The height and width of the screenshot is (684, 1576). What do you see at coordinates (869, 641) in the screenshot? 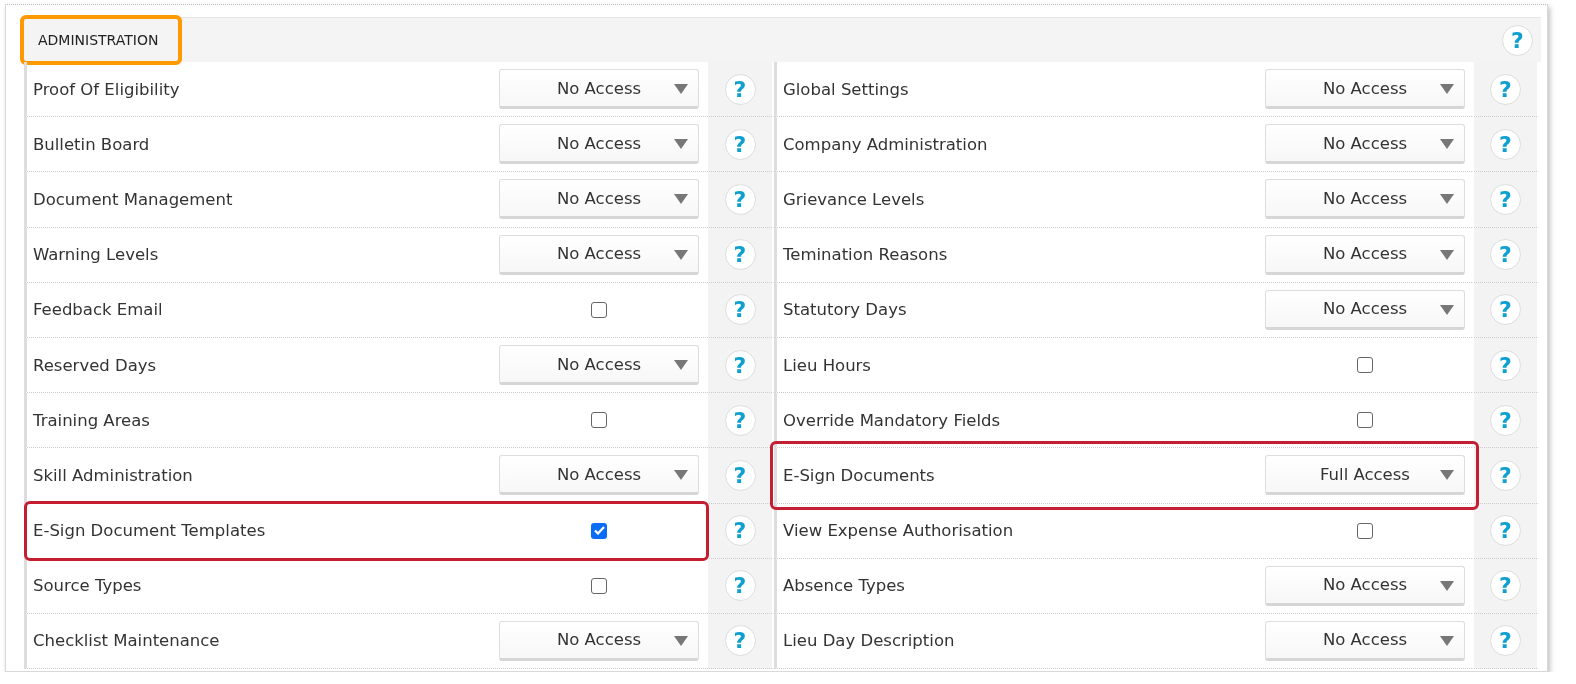
I see `permission-label: Lieu Day Description` at bounding box center [869, 641].